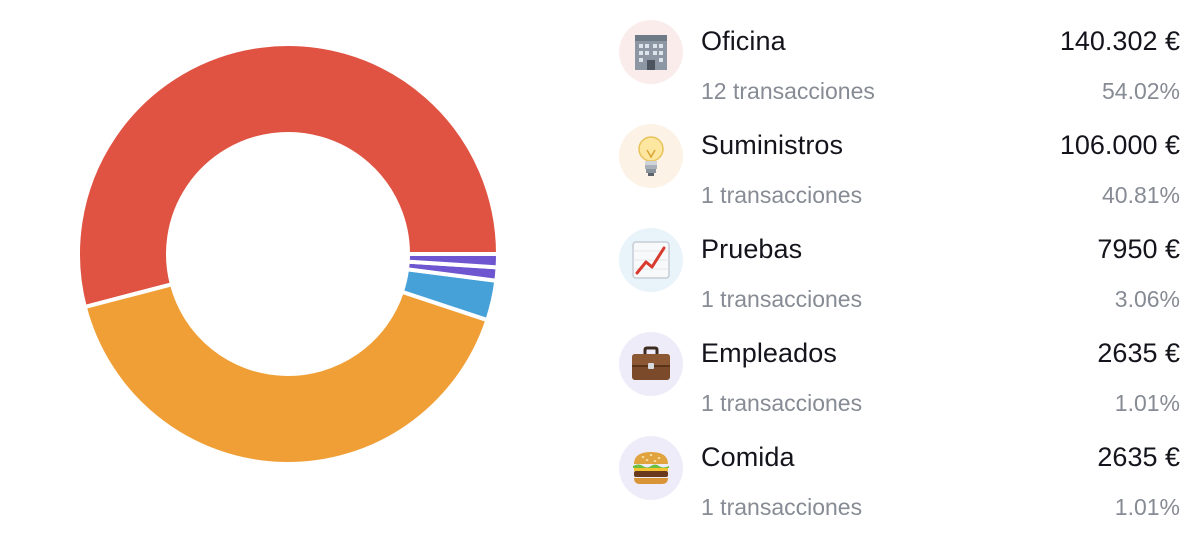 The image size is (1186, 538). I want to click on category-row-pruebas: Pruebas 7950 € 1 transacciones 3.06%, so click(899, 278).